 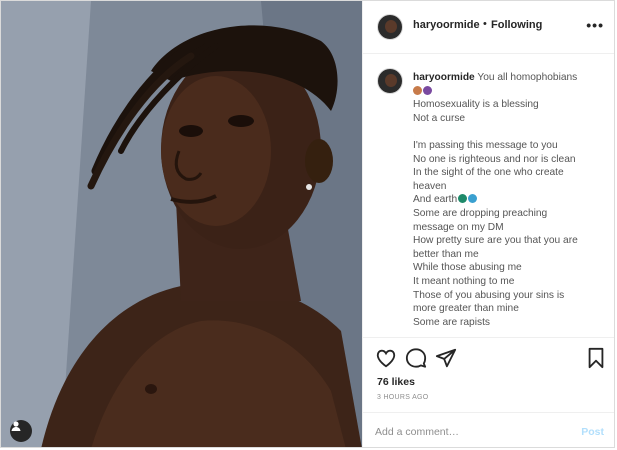 I want to click on bookmark-icon, so click(x=596, y=358).